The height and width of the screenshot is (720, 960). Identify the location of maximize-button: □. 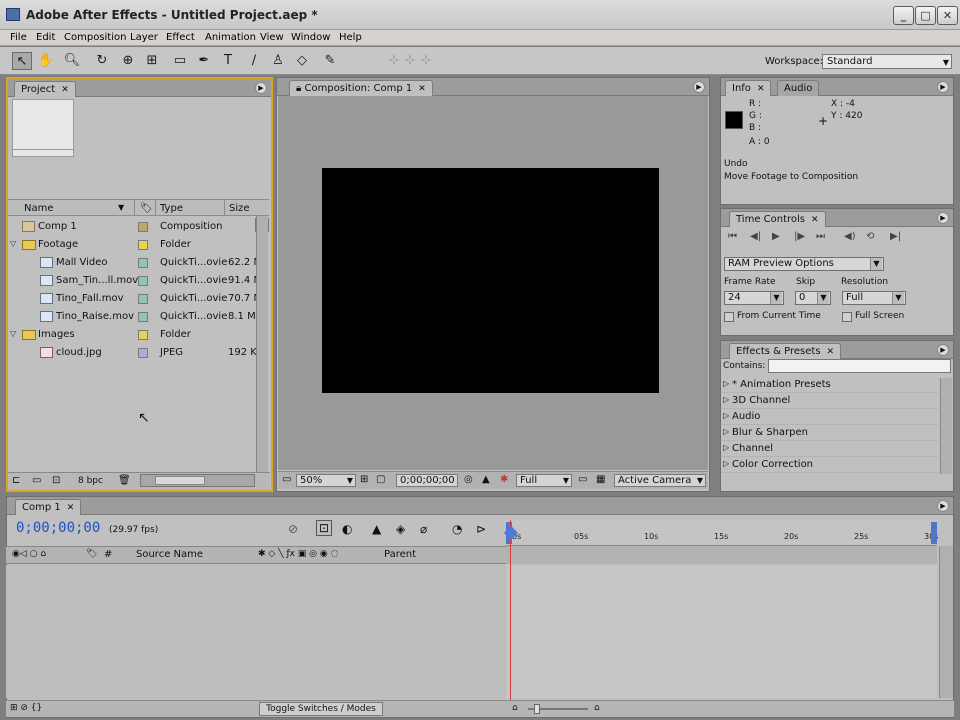
(925, 15).